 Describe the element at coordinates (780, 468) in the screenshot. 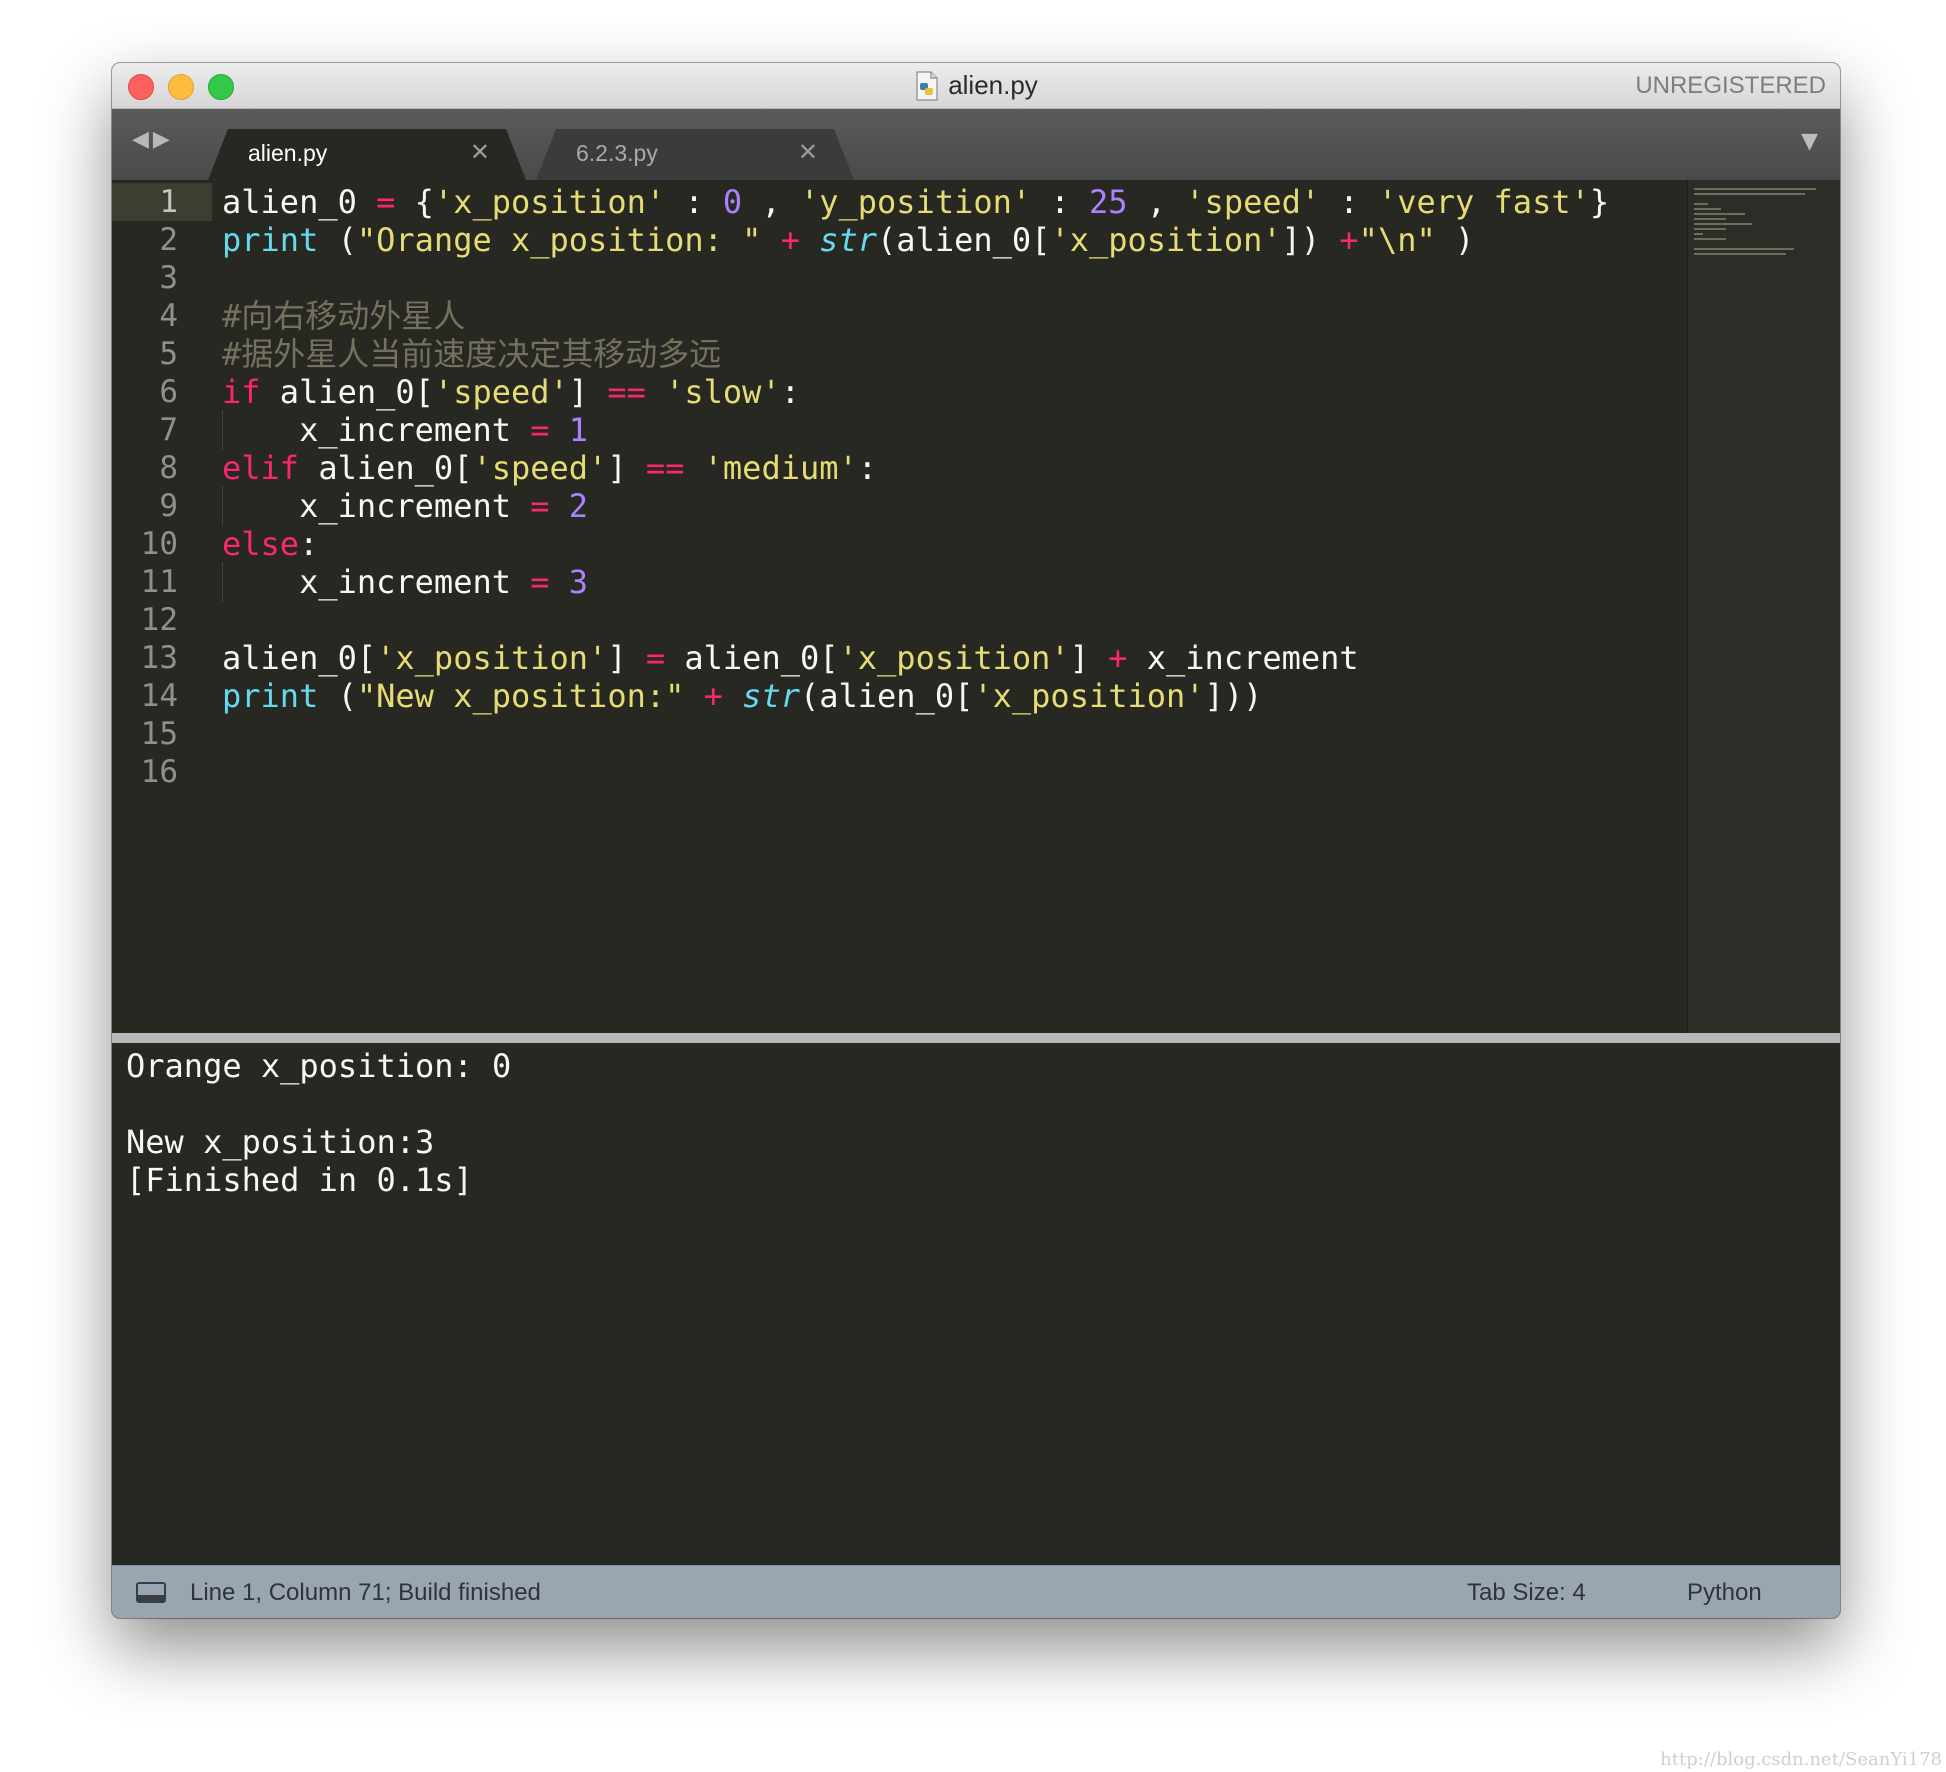

I see `code-token: 'medium'` at that location.